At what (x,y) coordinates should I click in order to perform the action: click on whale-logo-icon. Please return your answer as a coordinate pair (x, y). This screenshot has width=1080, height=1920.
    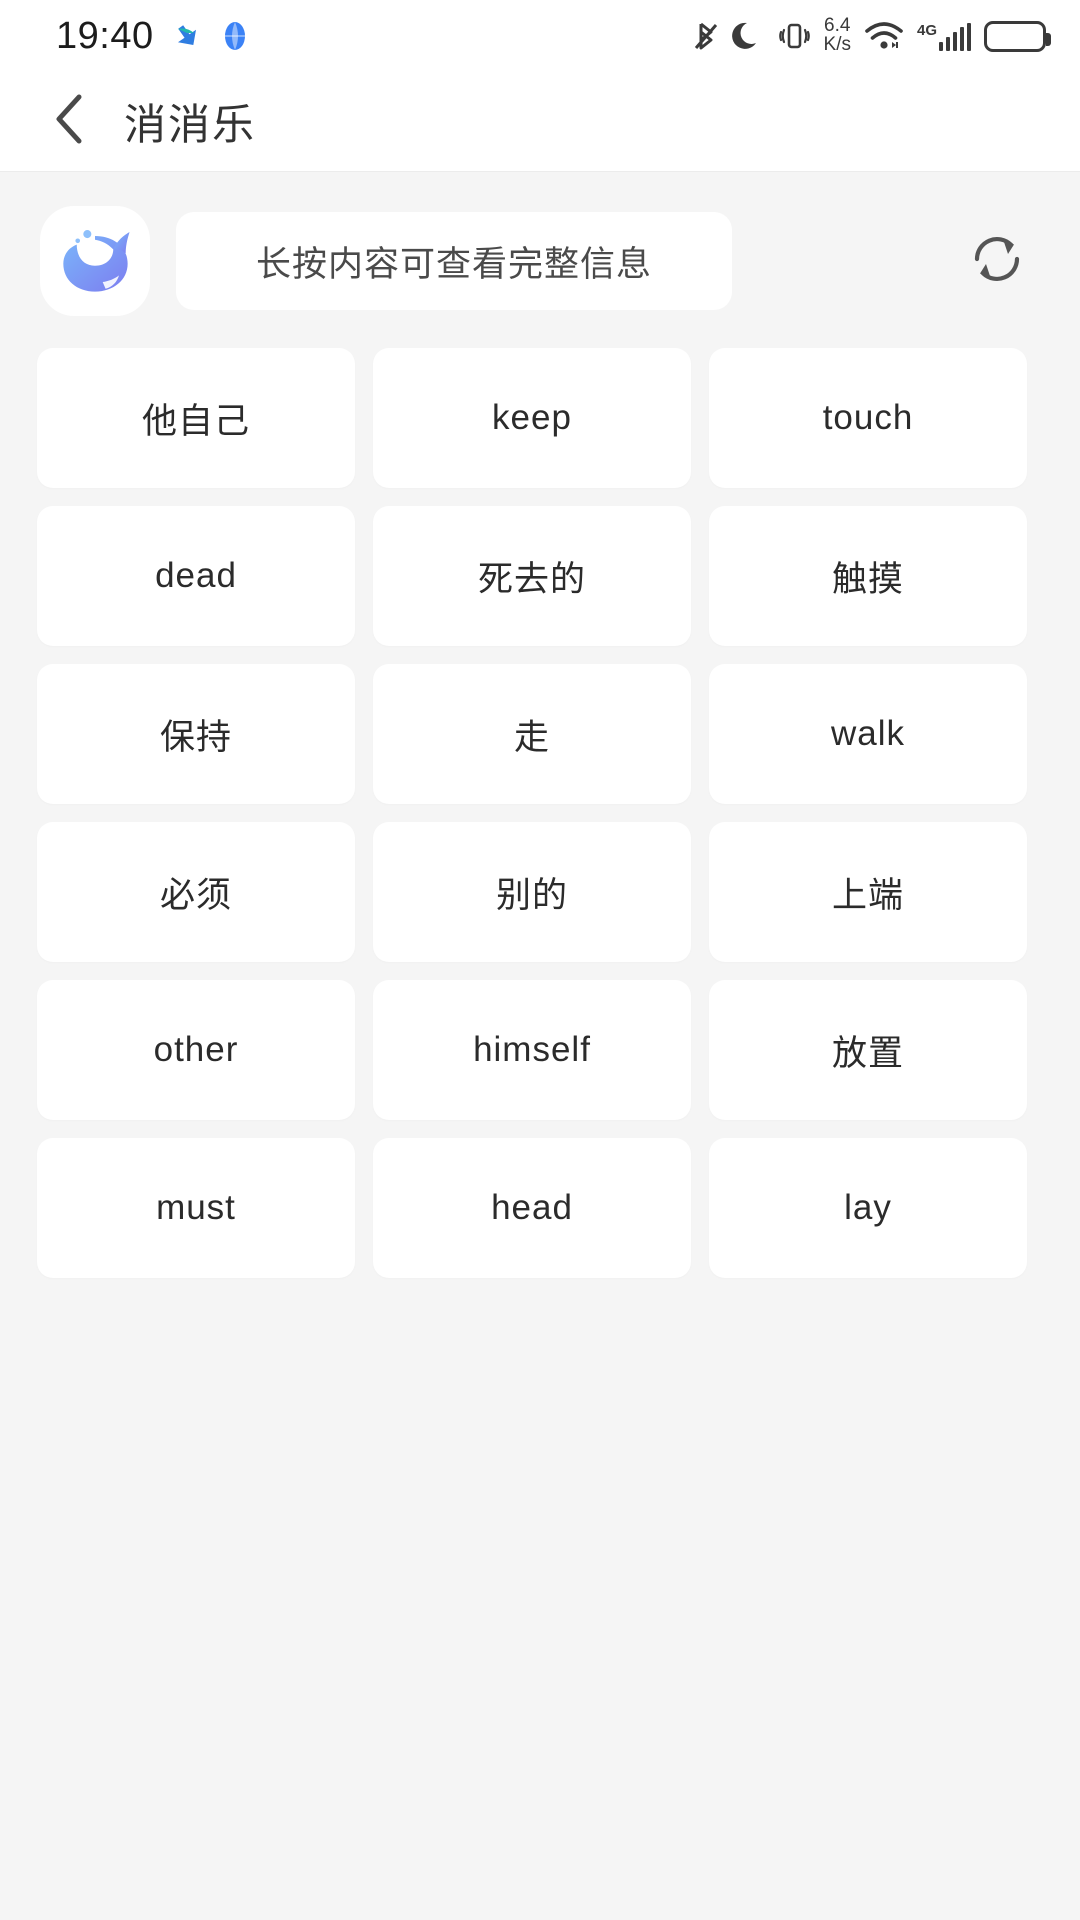
    Looking at the image, I should click on (95, 261).